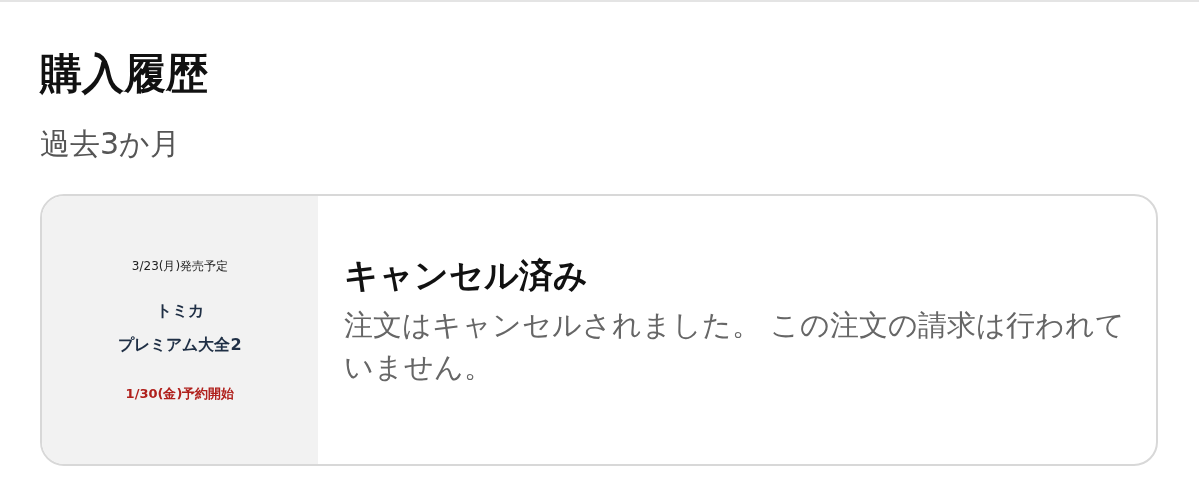  I want to click on thumbnail-text: プレミアム大全2, so click(180, 345).